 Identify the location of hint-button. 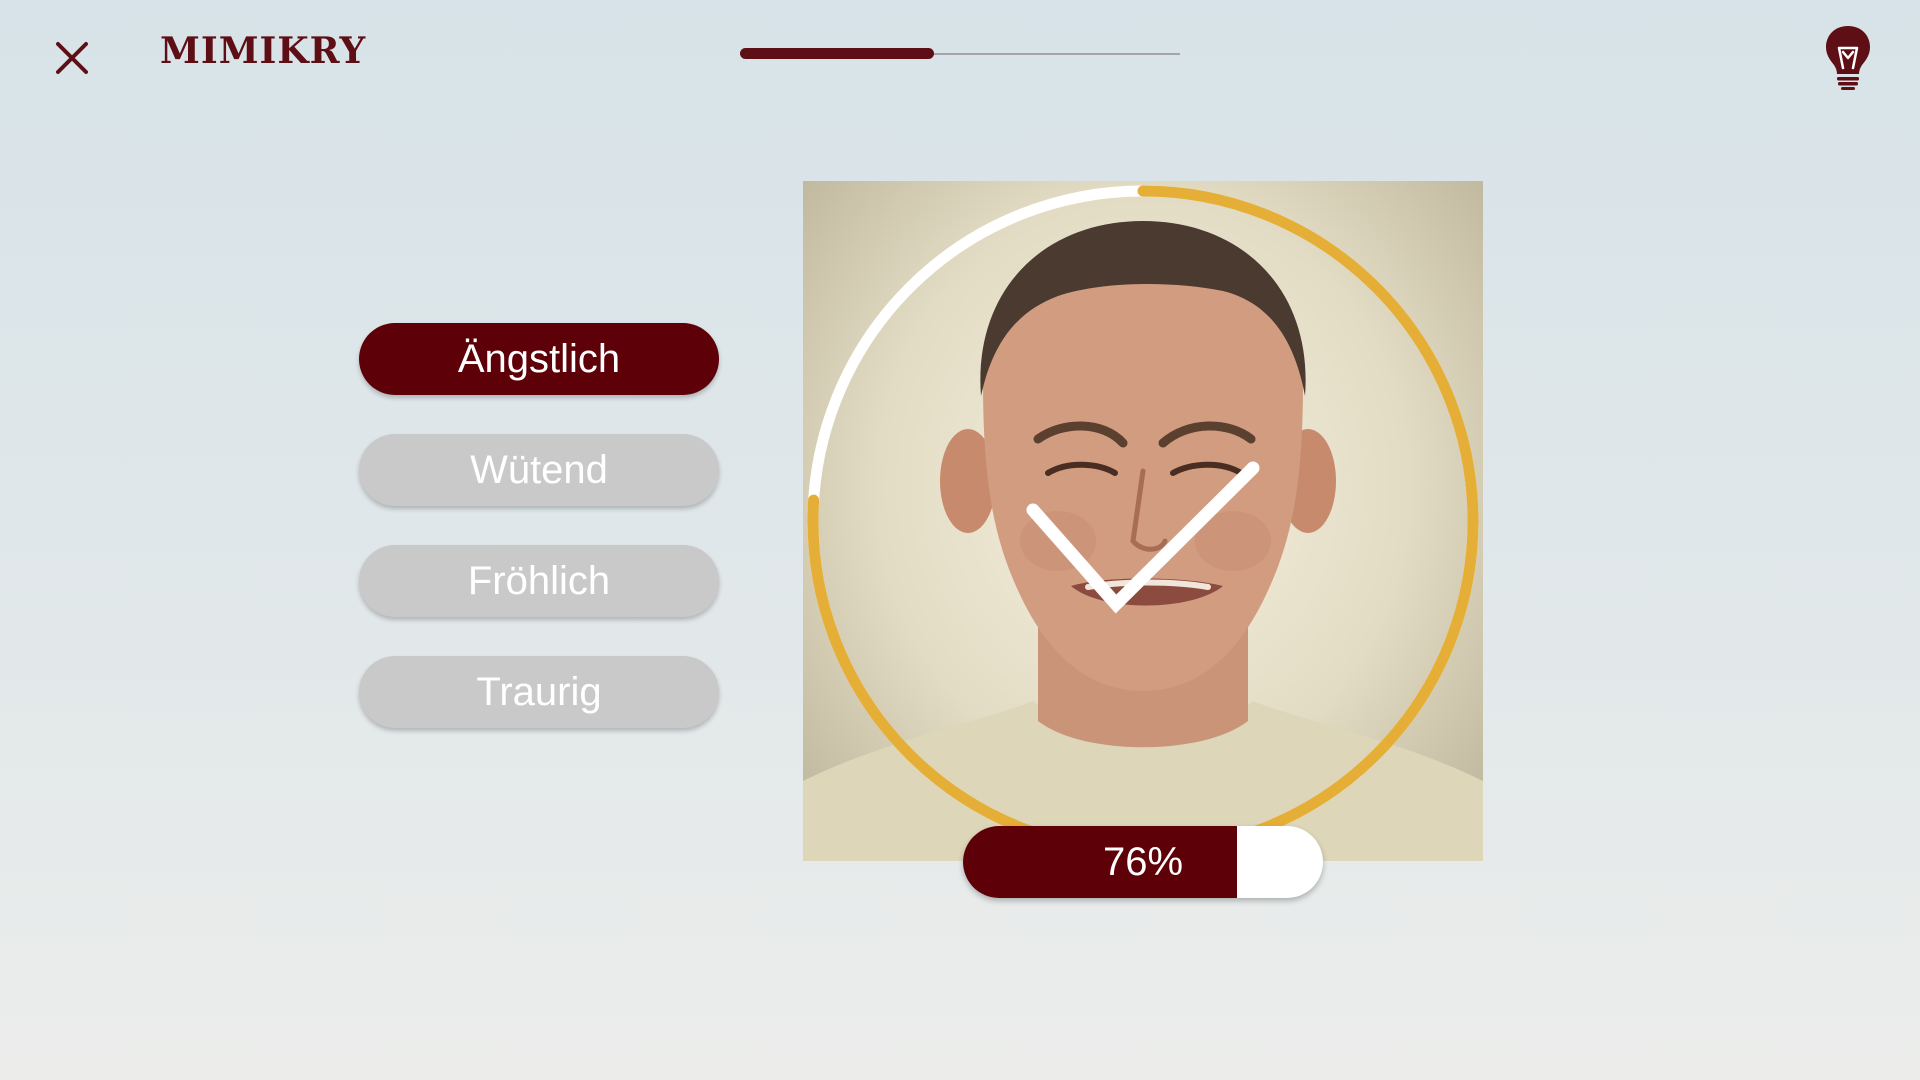
(1848, 56).